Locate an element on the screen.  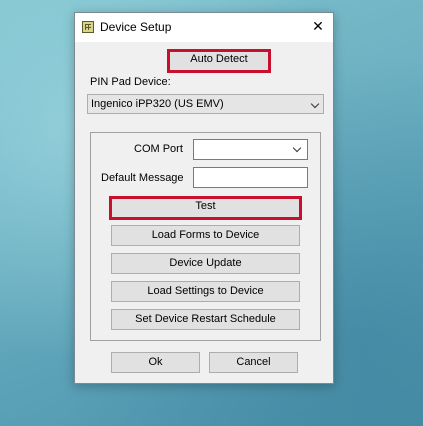
default-message-label: Default Message is located at coordinates (142, 178).